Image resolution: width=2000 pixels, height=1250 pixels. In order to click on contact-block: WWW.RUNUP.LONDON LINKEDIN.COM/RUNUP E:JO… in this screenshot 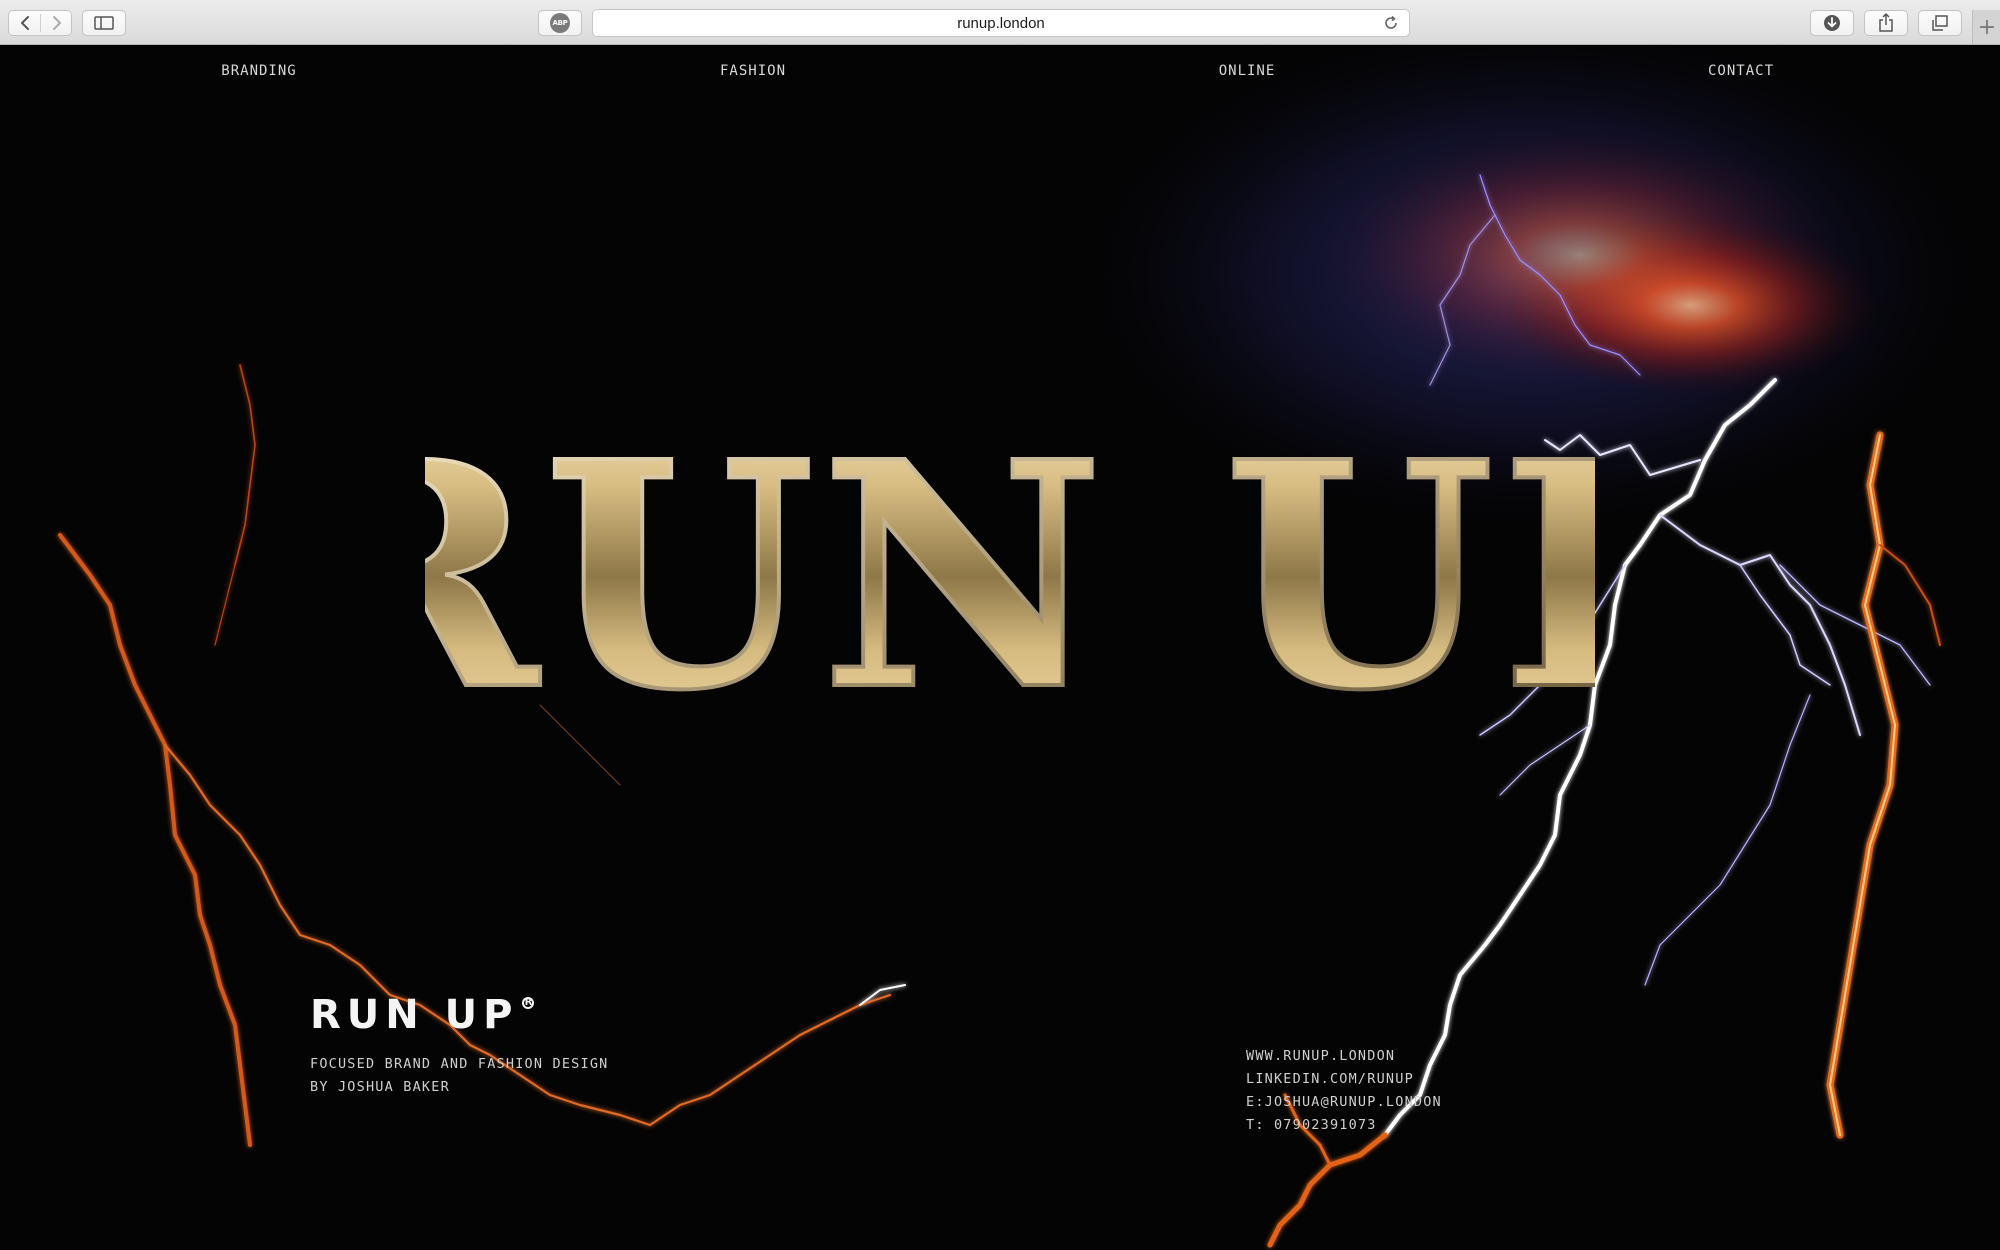, I will do `click(1411, 1091)`.